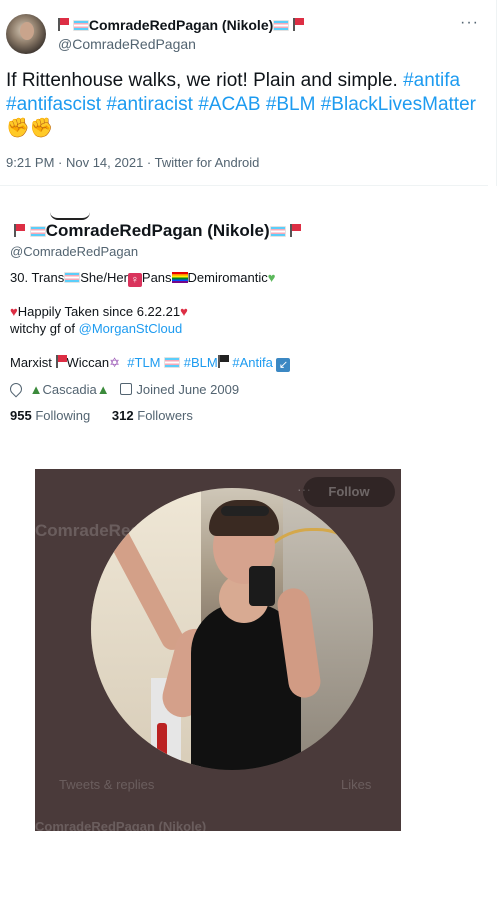 Image resolution: width=501 pixels, height=900 pixels. I want to click on female-sign-icon: ♀, so click(134, 280).